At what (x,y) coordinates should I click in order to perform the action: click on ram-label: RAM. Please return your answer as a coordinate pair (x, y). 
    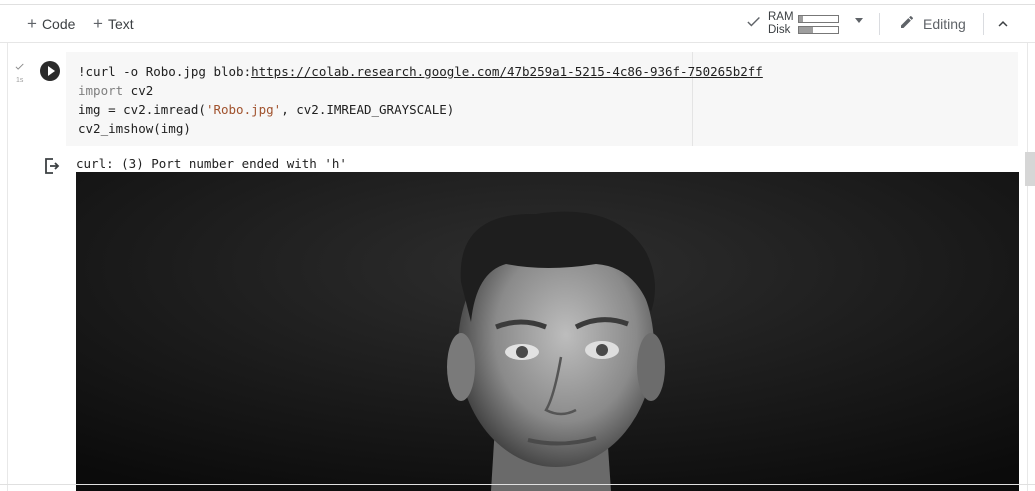
    Looking at the image, I should click on (781, 16).